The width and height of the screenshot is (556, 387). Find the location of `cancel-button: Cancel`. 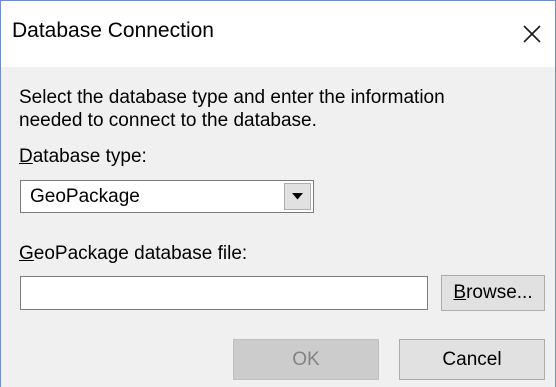

cancel-button: Cancel is located at coordinates (472, 359).